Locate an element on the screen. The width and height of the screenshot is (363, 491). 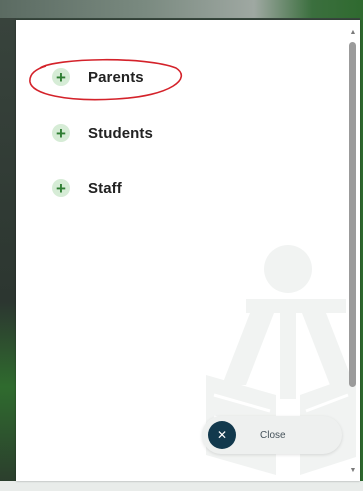
menu-item-staff: + Staff is located at coordinates (87, 188).